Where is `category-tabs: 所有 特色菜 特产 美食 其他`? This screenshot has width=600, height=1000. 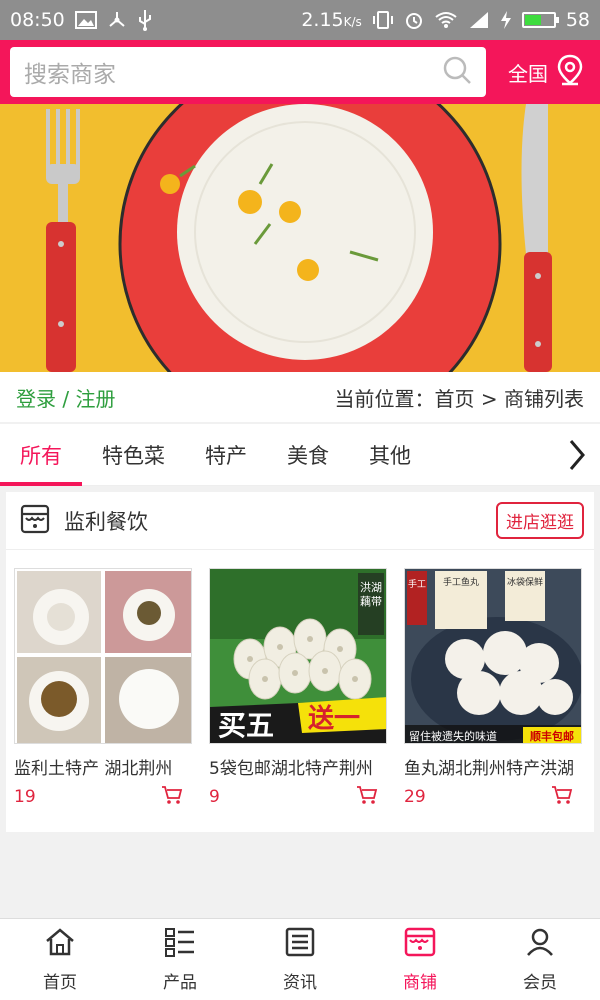
category-tabs: 所有 特色菜 特产 美食 其他 is located at coordinates (300, 455).